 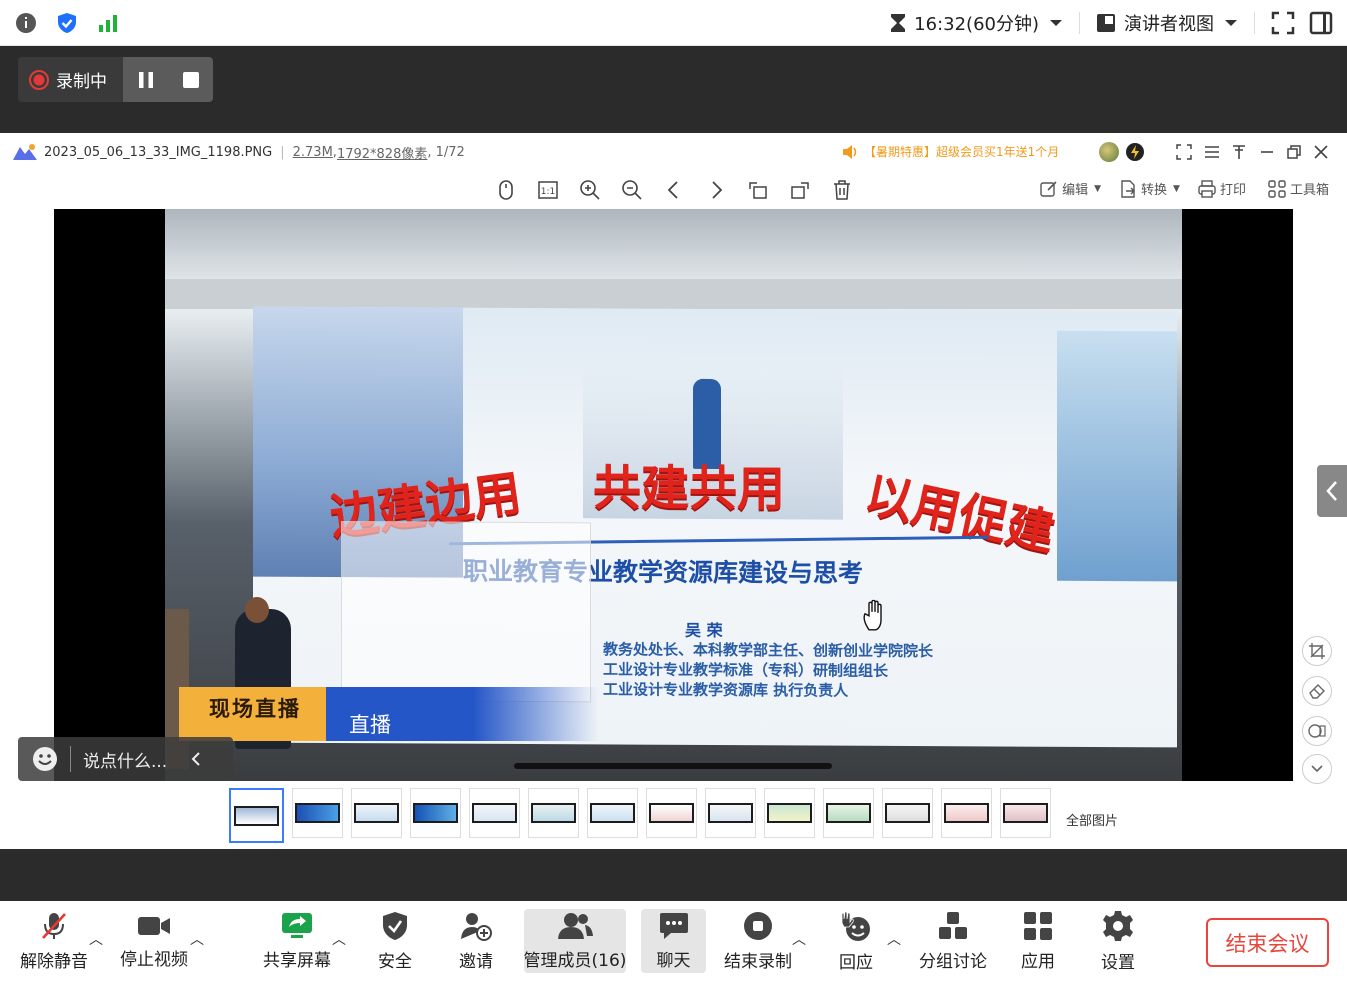 I want to click on ocr-icon, so click(x=1317, y=731).